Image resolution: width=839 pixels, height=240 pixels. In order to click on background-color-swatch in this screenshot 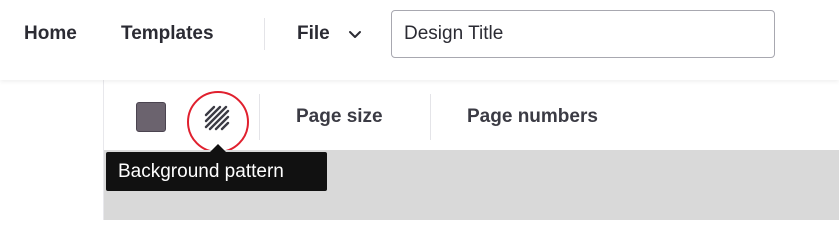, I will do `click(151, 117)`.